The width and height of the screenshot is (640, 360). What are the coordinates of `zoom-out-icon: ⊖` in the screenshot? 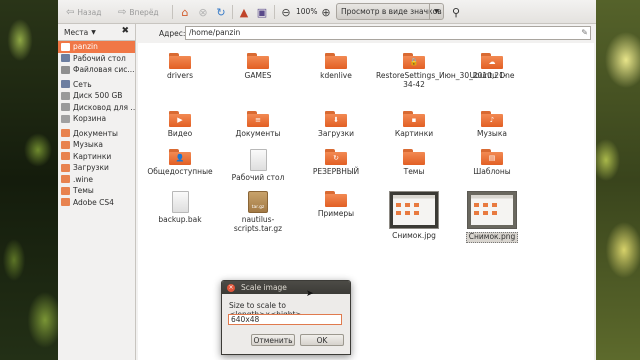 It's located at (286, 12).